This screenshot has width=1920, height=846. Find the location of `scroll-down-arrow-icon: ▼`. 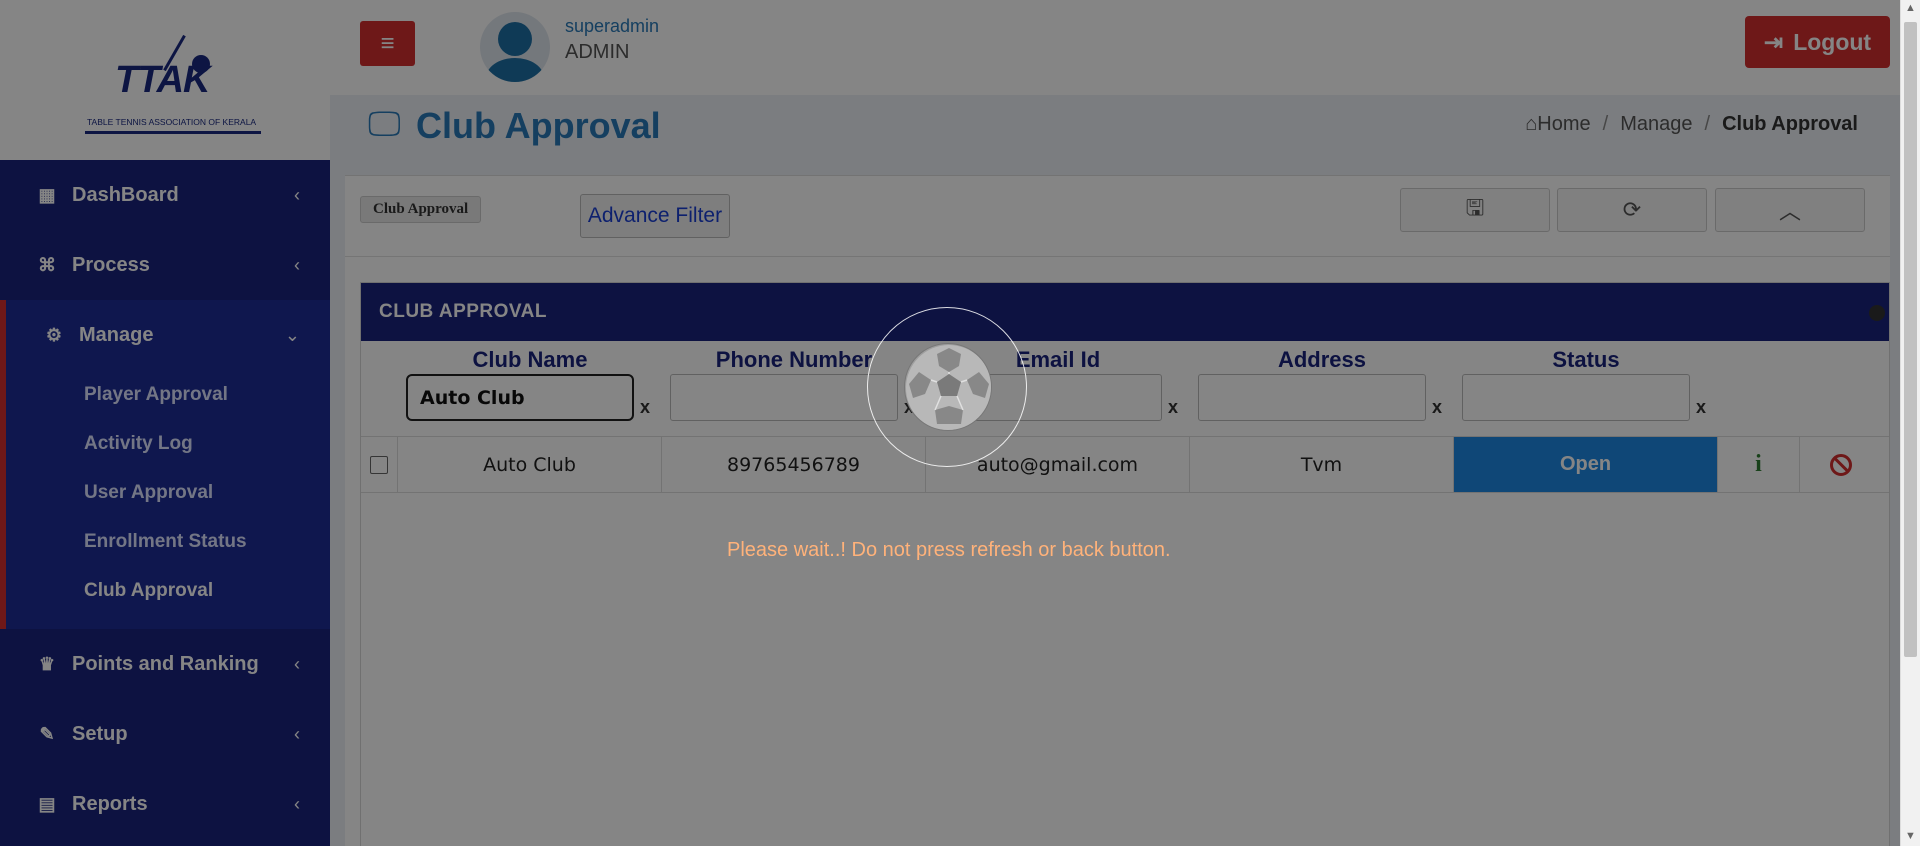

scroll-down-arrow-icon: ▼ is located at coordinates (1910, 836).